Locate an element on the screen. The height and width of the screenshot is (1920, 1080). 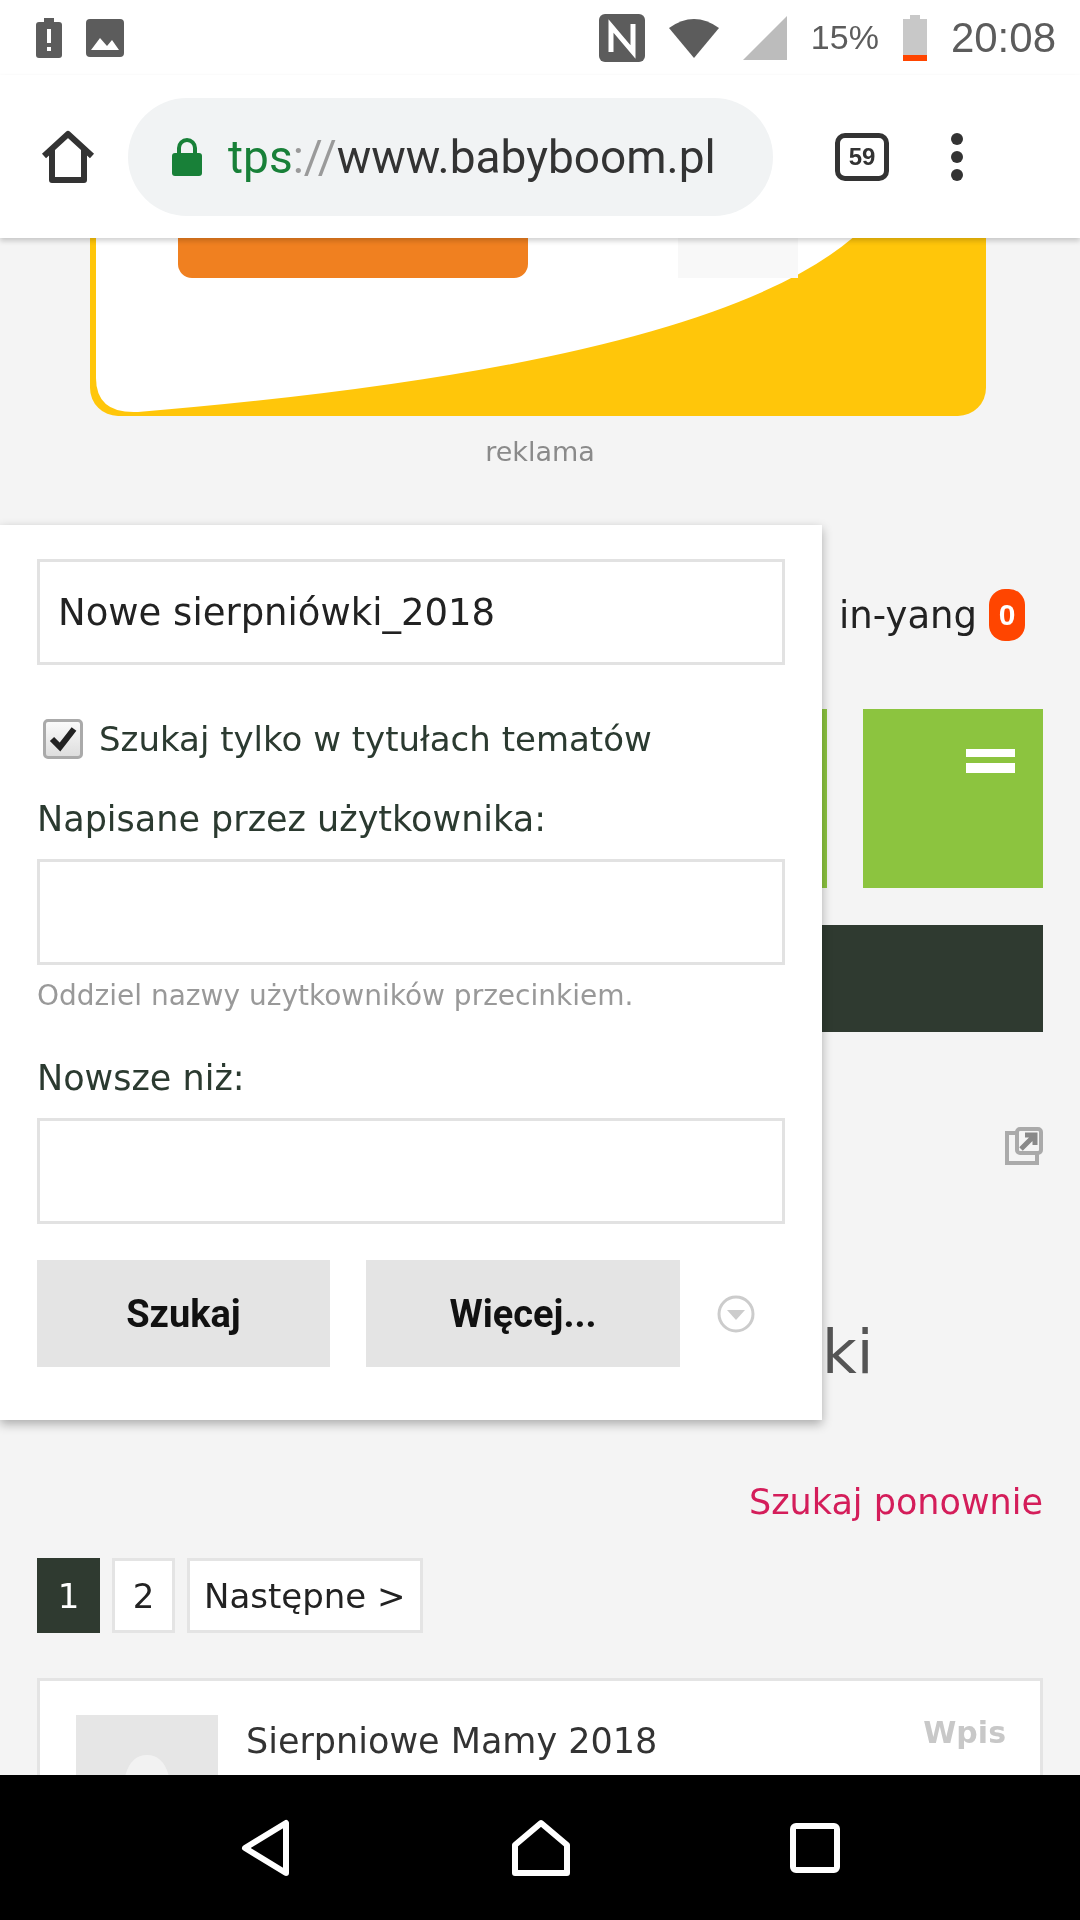
field-label: Napisane przez użytkownika: is located at coordinates (292, 819).